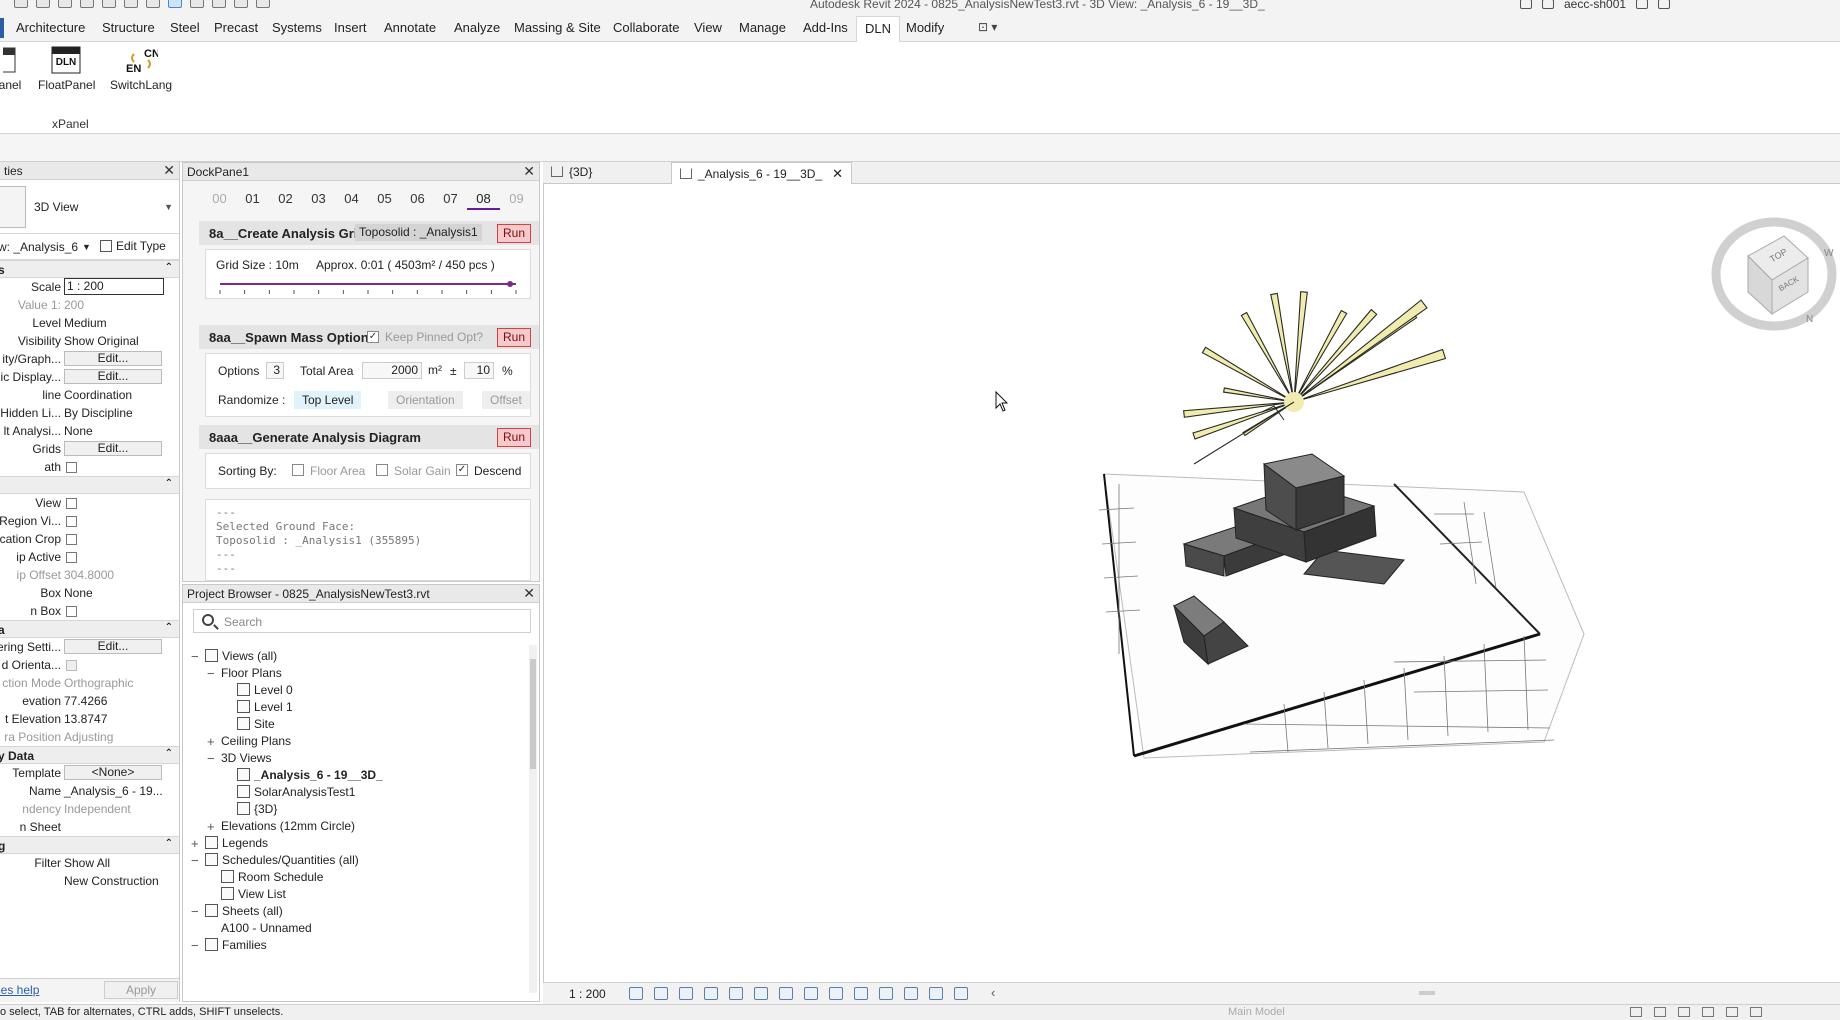  What do you see at coordinates (229, 947) in the screenshot?
I see `browser-item: − Families` at bounding box center [229, 947].